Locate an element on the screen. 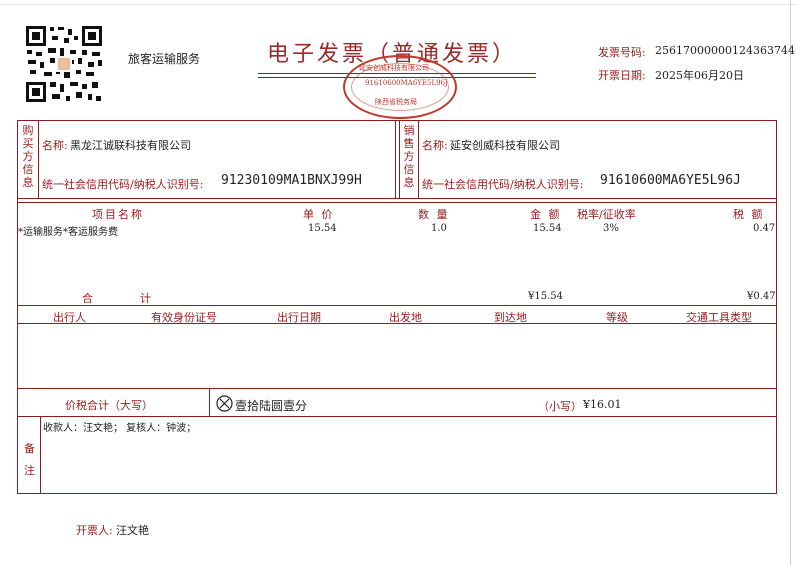 Image resolution: width=796 pixels, height=565 pixels. seller-name-label: 名称: is located at coordinates (435, 145).